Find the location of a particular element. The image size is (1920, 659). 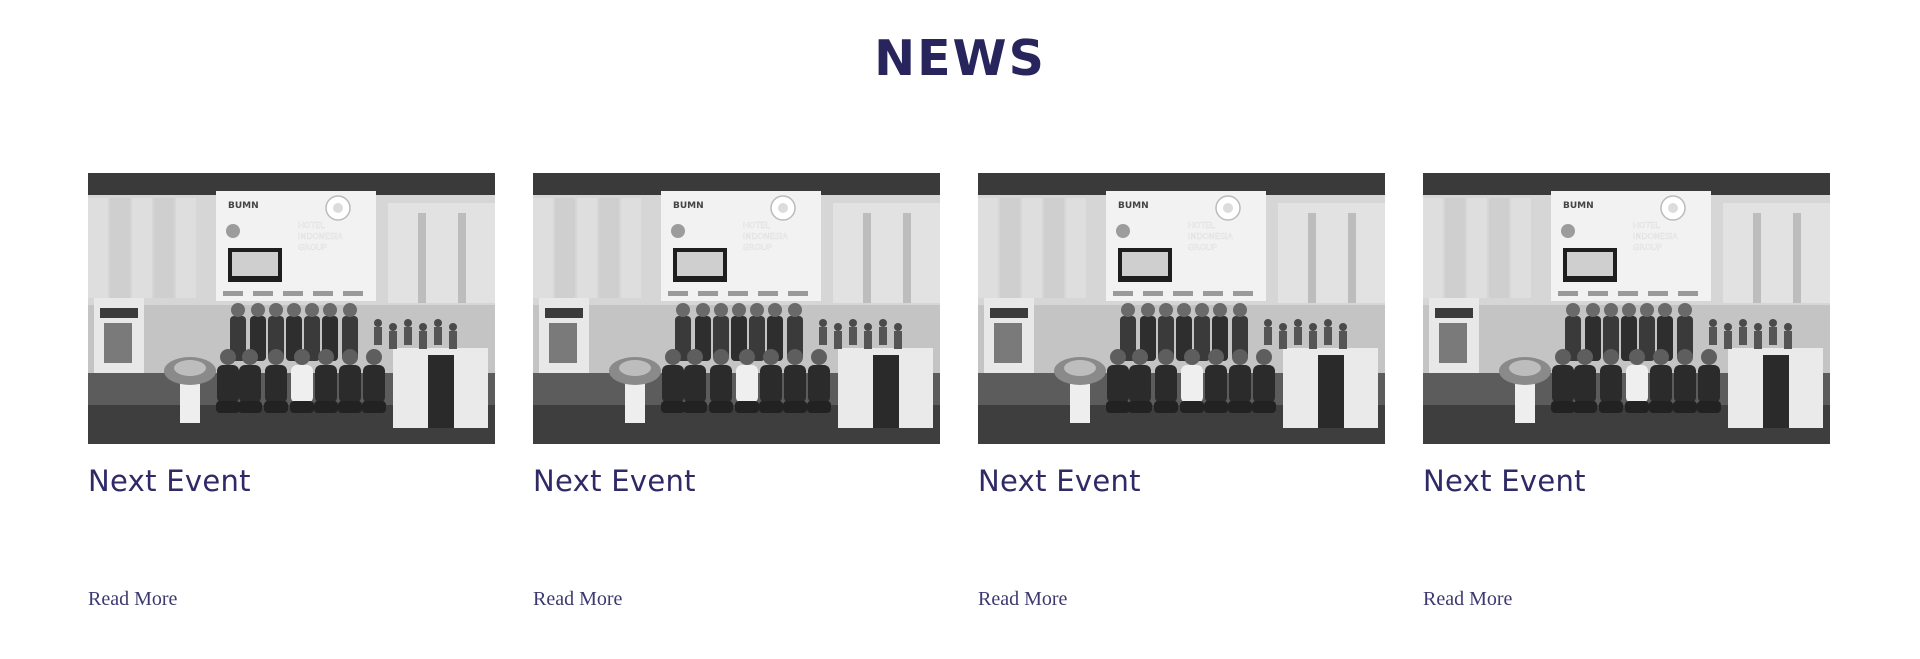

section-title: NEWS is located at coordinates (960, 58).